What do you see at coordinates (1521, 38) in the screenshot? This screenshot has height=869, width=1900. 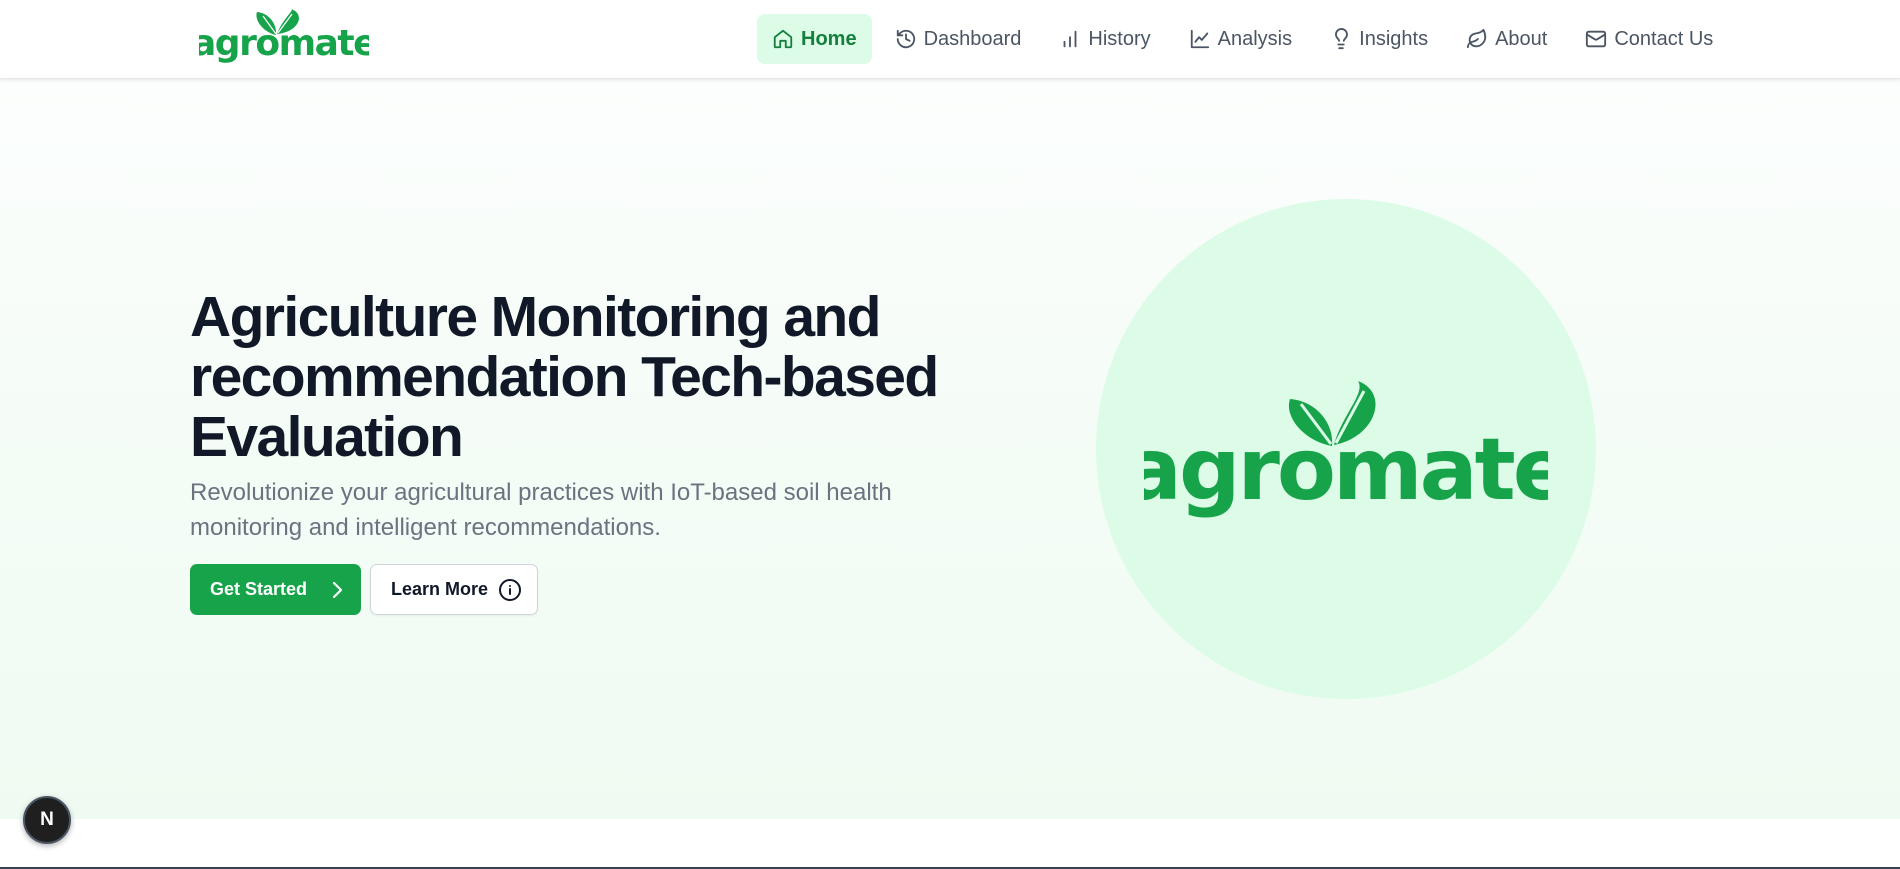 I see `nav-about-label: About` at bounding box center [1521, 38].